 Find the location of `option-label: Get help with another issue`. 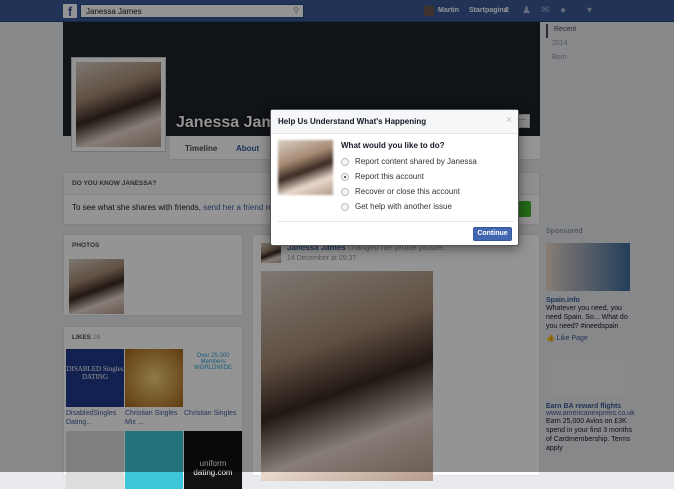

option-label: Get help with another issue is located at coordinates (403, 206).